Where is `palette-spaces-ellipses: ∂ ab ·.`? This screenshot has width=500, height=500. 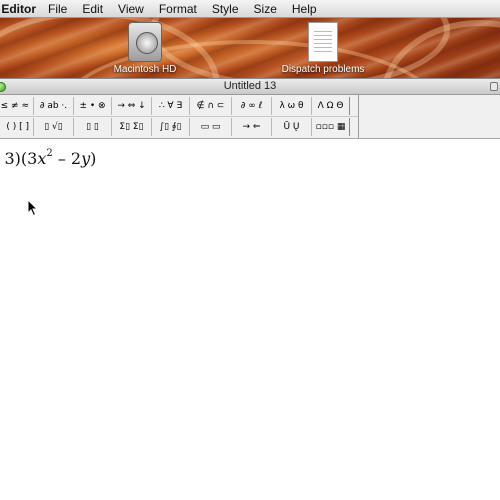 palette-spaces-ellipses: ∂ ab ·. is located at coordinates (54, 106).